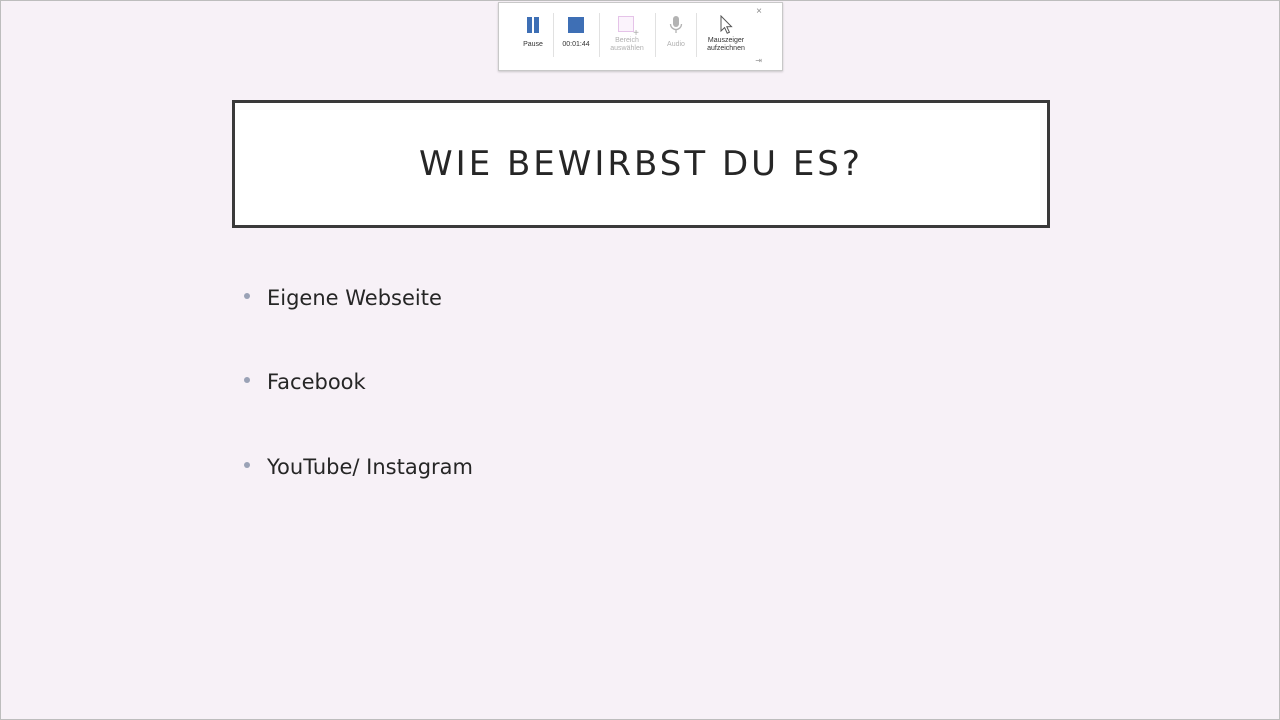  Describe the element at coordinates (576, 25) in the screenshot. I see `stop-icon` at that location.